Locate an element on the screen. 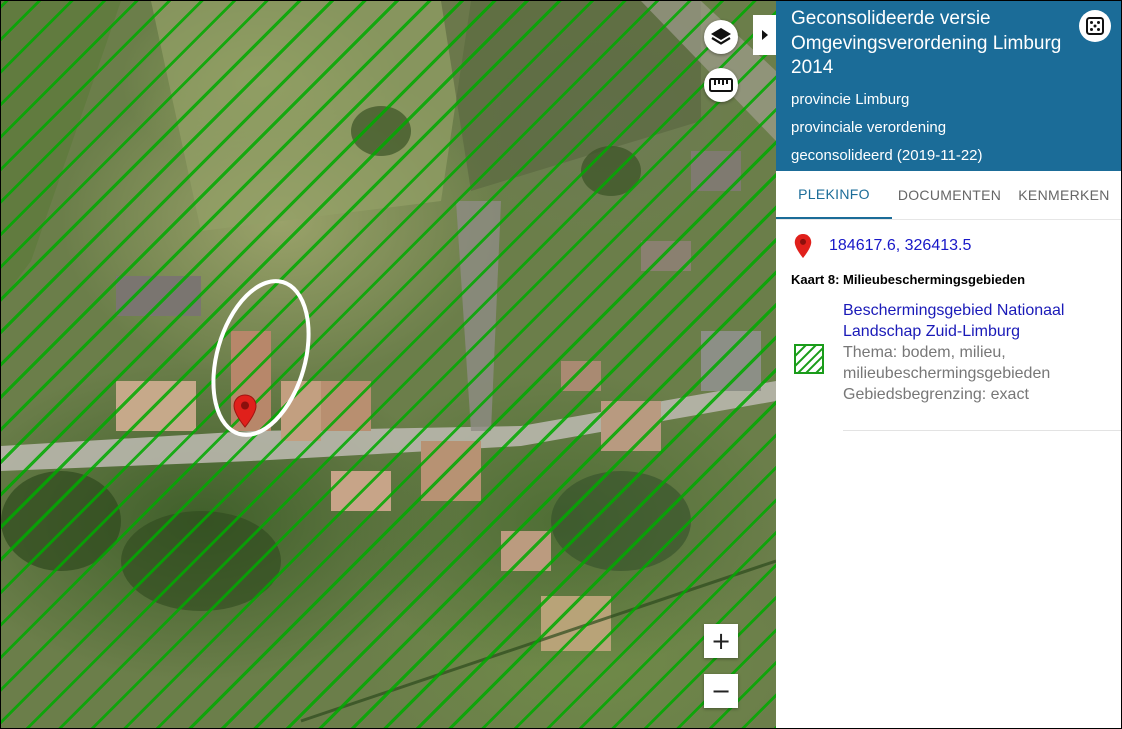 The width and height of the screenshot is (1122, 729). layers-icon is located at coordinates (721, 36).